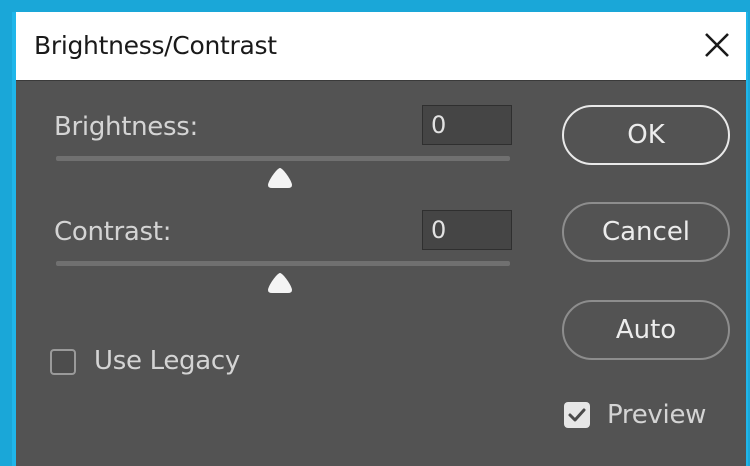 This screenshot has width=750, height=466. Describe the element at coordinates (63, 362) in the screenshot. I see `use-legacy-checkbox` at that location.